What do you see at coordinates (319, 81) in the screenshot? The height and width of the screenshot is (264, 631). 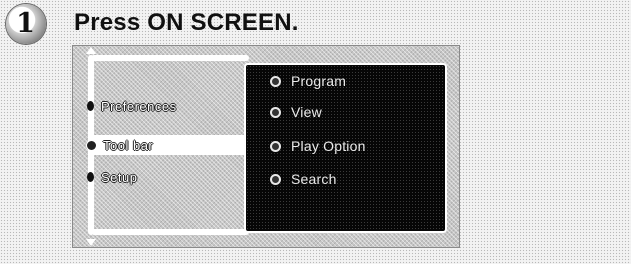 I see `submenu-item-label: Program` at bounding box center [319, 81].